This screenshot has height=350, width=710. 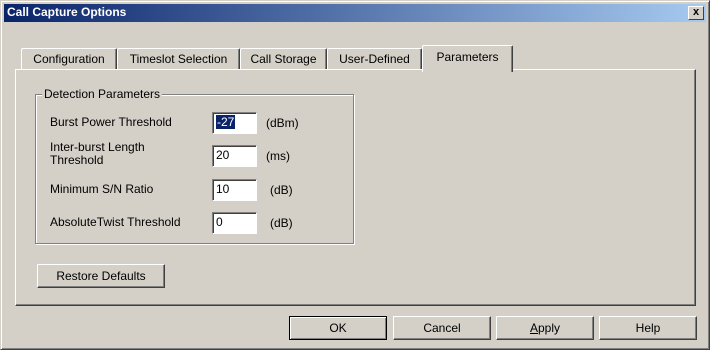 I want to click on apply-button: Apply, so click(x=545, y=328).